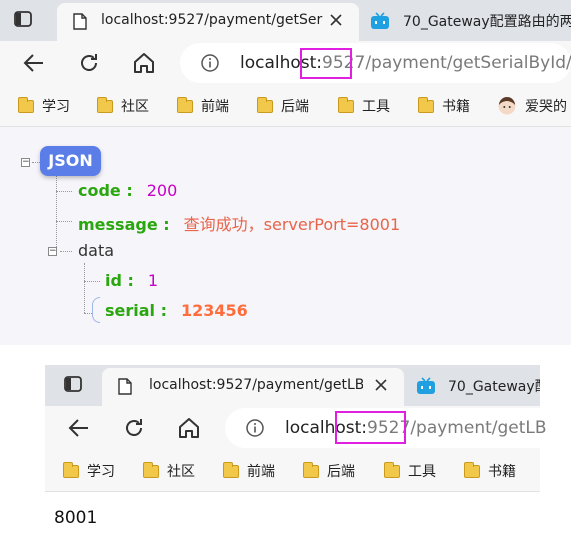 The image size is (571, 541). I want to click on url-text: localhost:9527/payment/getLB, so click(416, 428).